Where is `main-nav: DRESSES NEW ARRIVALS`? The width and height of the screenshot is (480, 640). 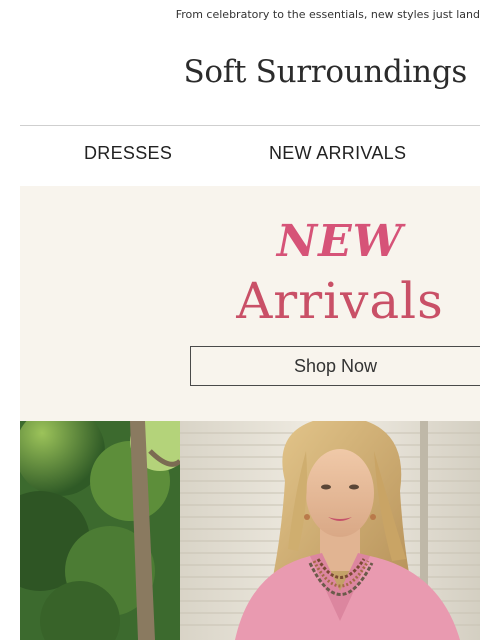 main-nav: DRESSES NEW ARRIVALS is located at coordinates (240, 157).